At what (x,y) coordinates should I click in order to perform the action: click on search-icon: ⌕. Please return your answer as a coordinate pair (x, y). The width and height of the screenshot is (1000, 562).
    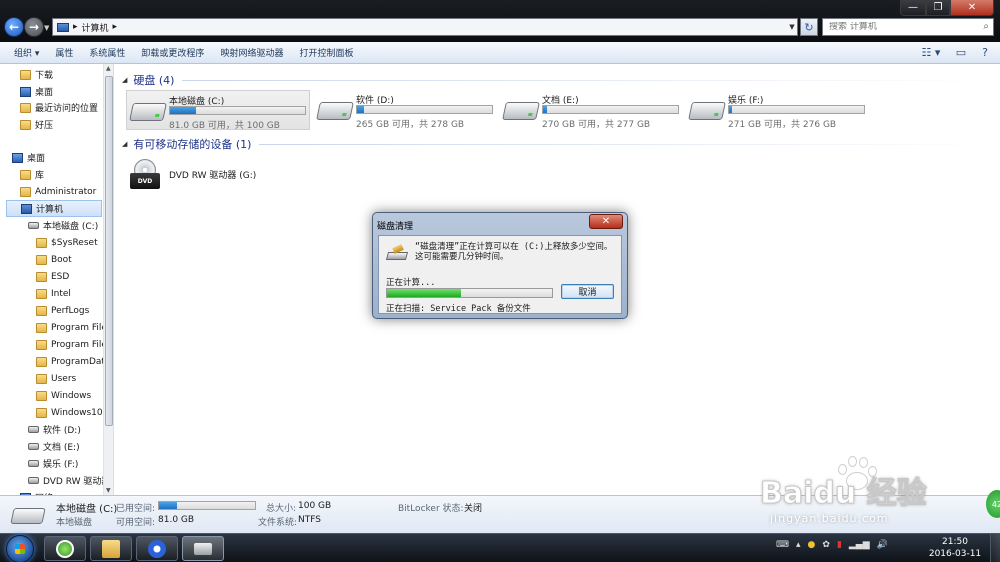
    Looking at the image, I should click on (986, 26).